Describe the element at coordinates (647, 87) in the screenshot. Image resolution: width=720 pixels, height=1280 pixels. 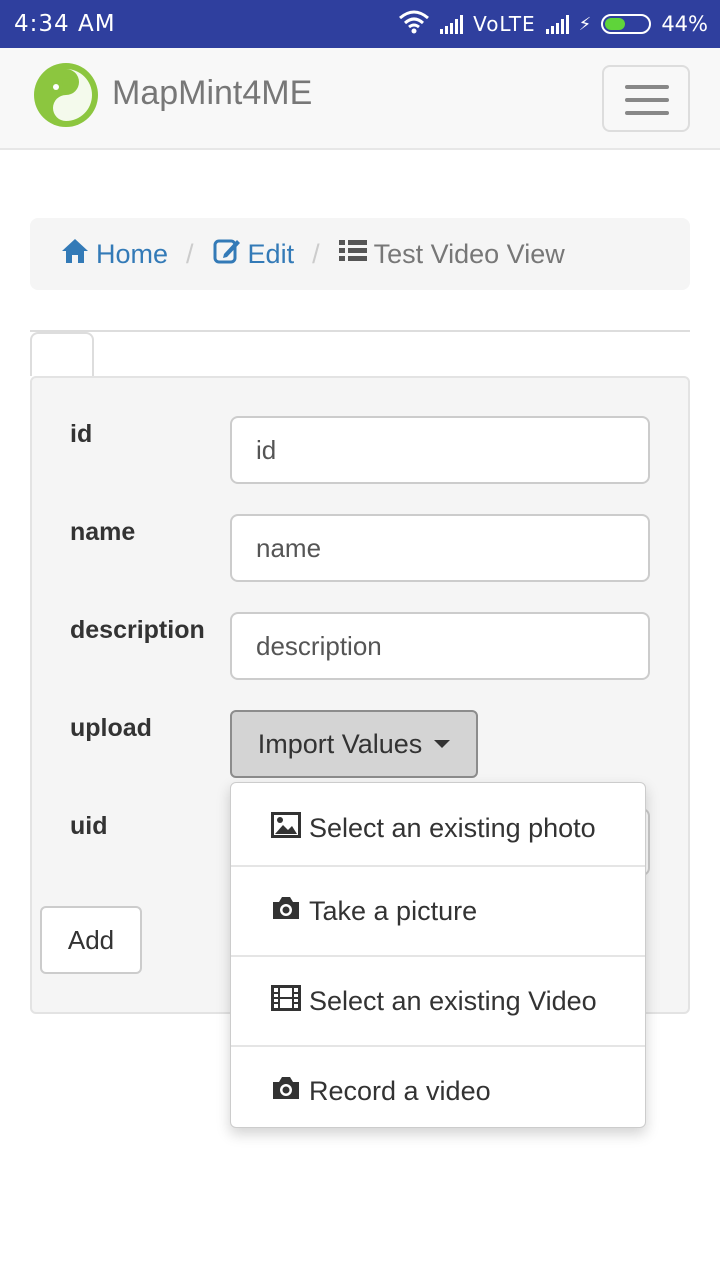
I see `hamburger-menu-icon` at that location.